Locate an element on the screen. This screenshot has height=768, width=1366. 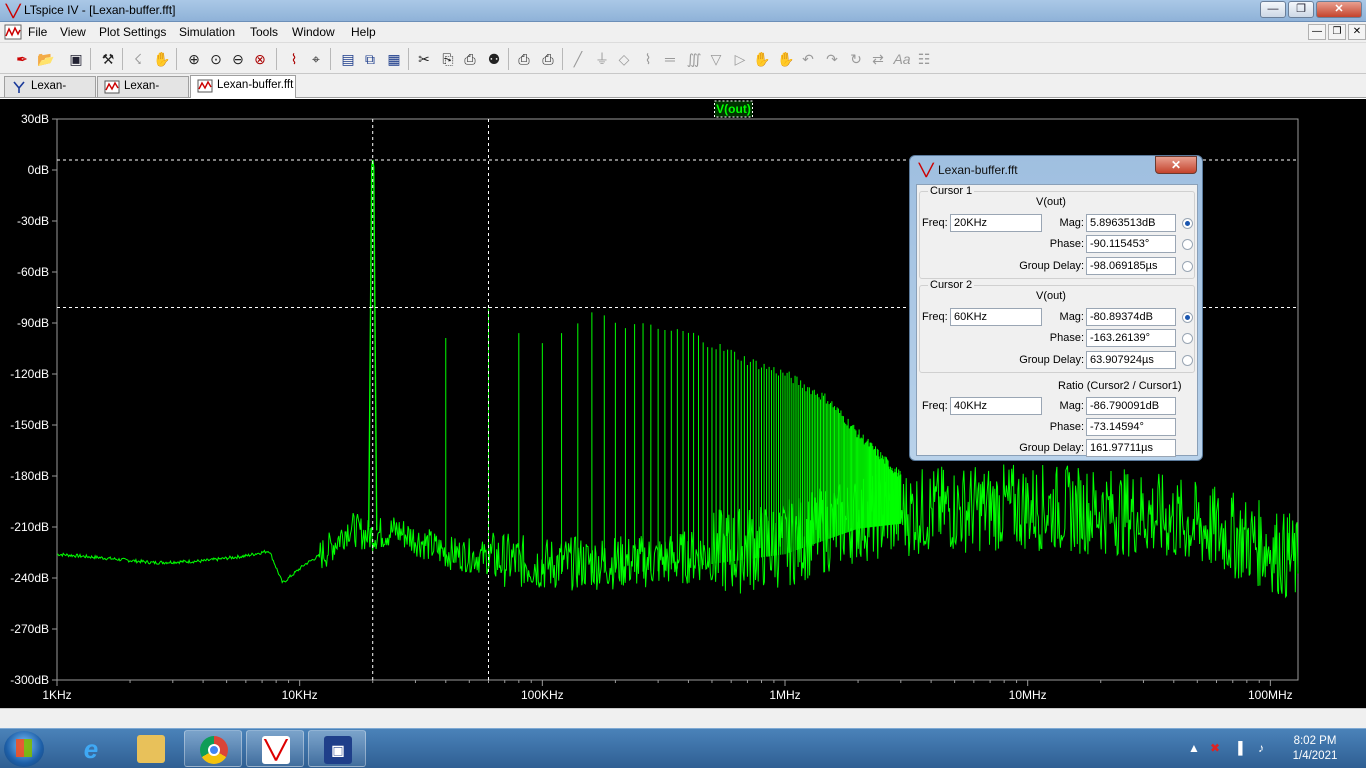
y-tick-label: -240dB is located at coordinates (29, 578).